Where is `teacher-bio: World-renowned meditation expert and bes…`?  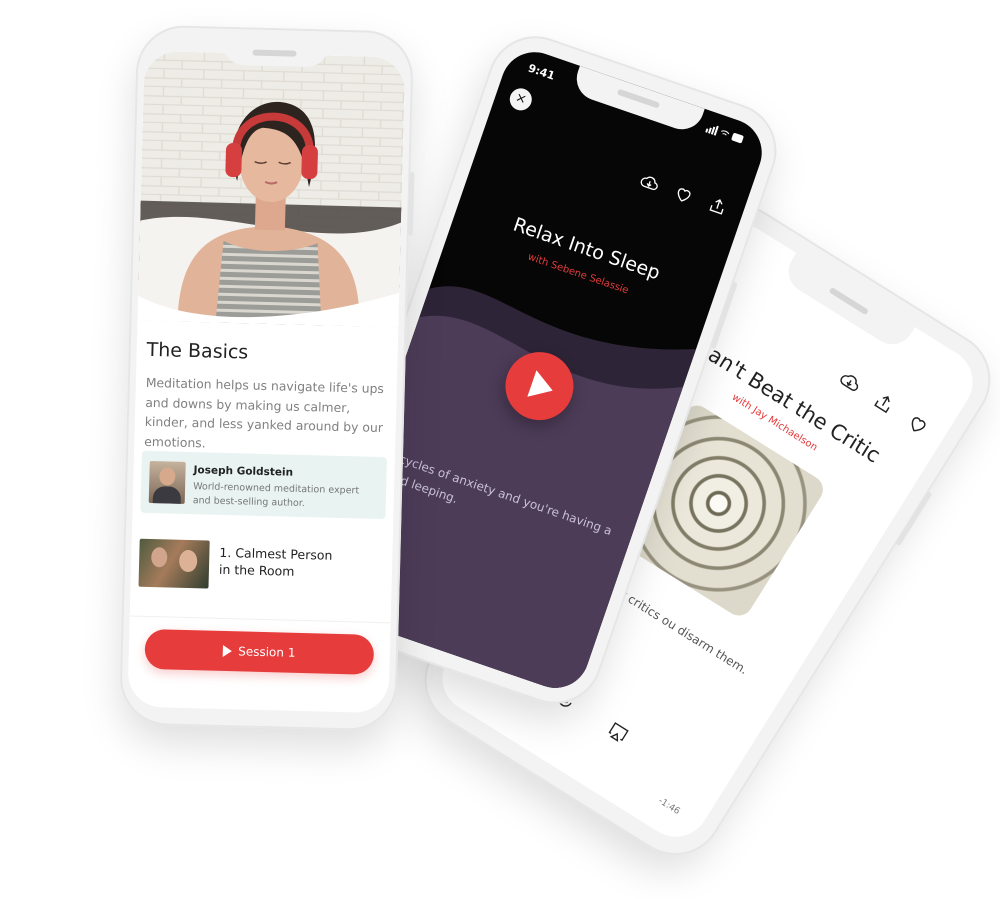
teacher-bio: World-renowned meditation expert and bes… is located at coordinates (276, 495).